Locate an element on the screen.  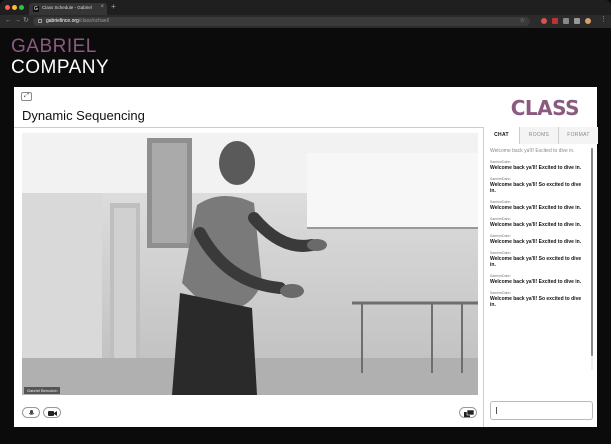
class-title: Dynamic Sequencing is located at coordinates (83, 115).